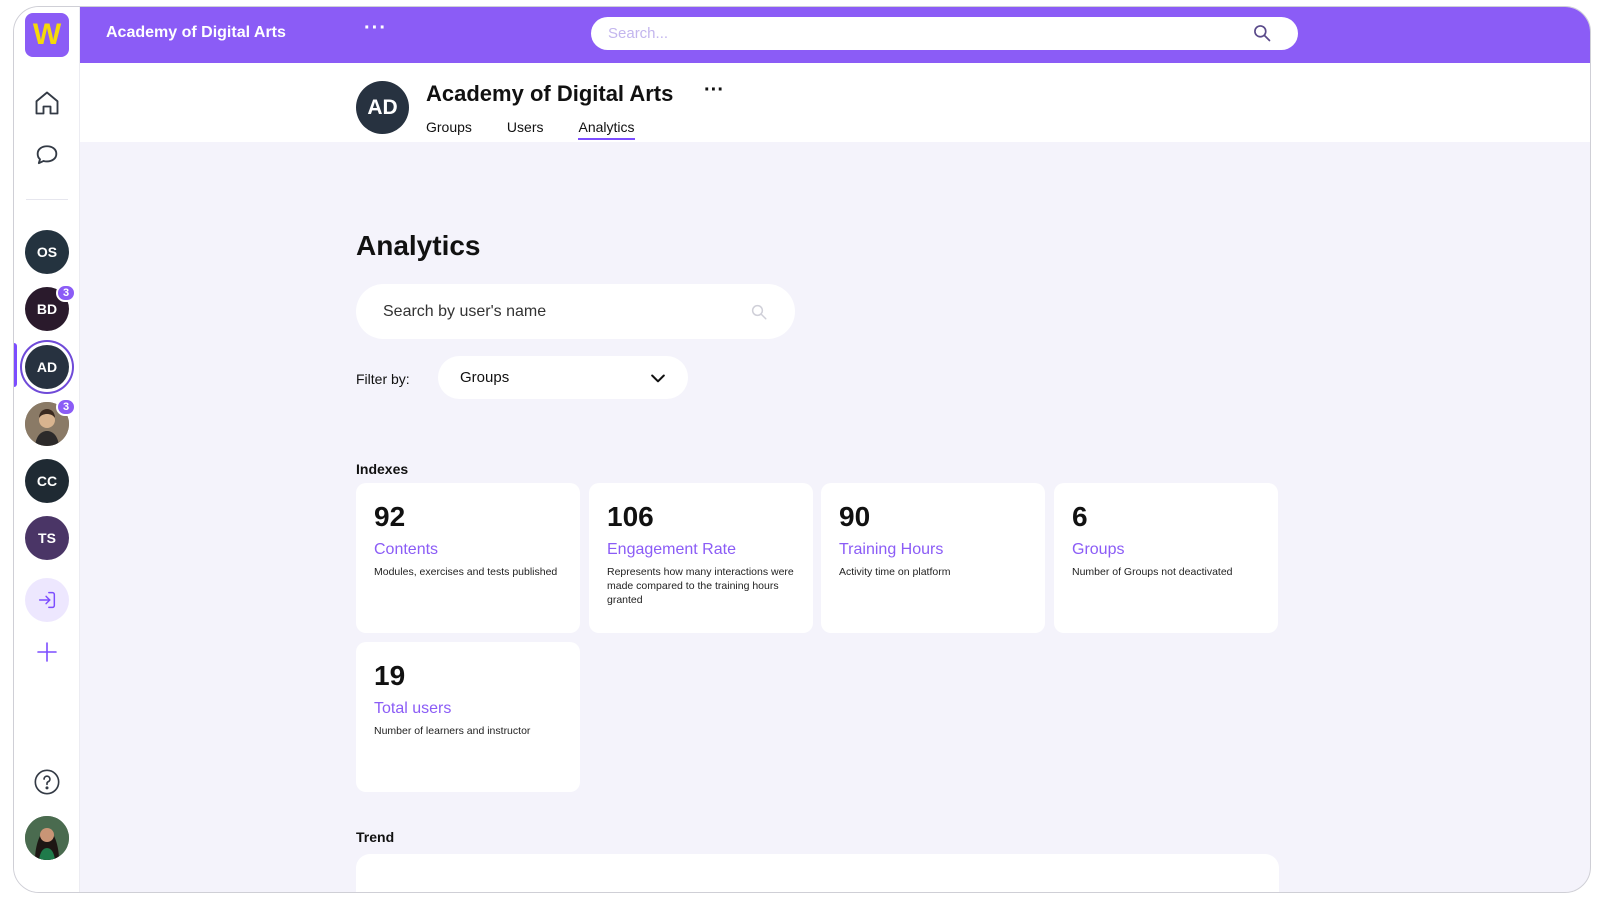 The image size is (1600, 900). I want to click on user-search-box, so click(575, 311).